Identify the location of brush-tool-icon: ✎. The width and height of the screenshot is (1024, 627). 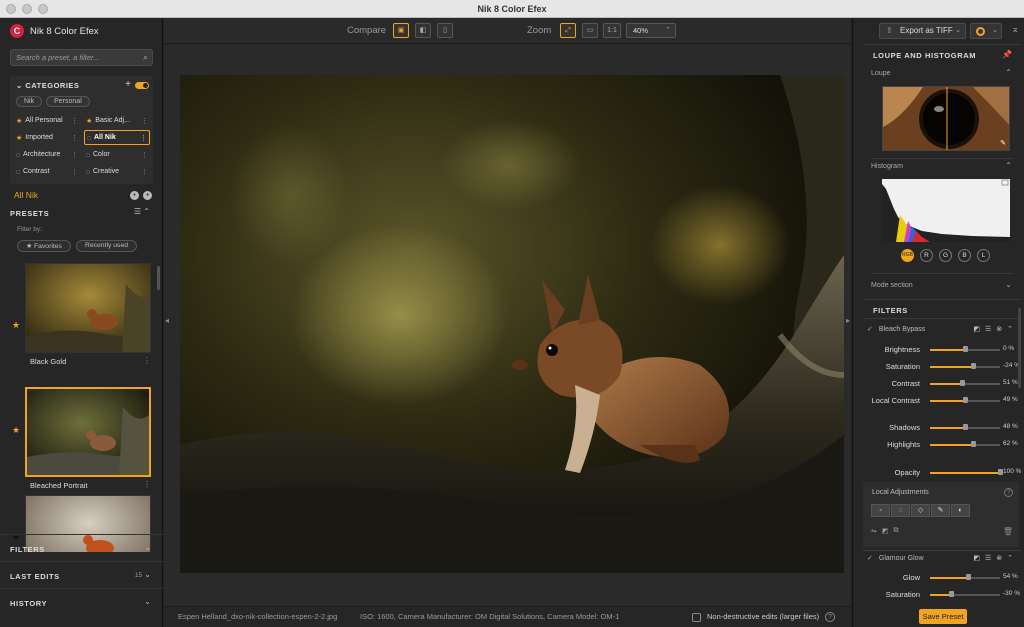
(940, 510).